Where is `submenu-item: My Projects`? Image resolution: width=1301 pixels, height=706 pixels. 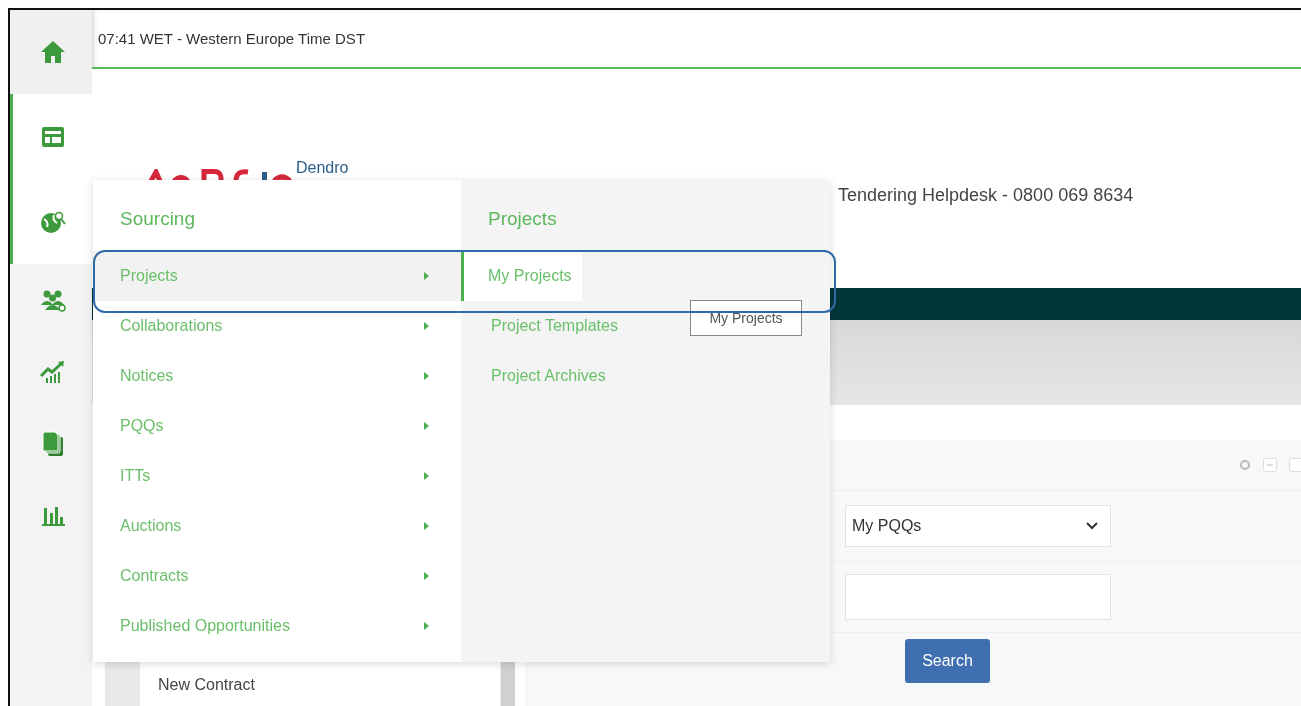 submenu-item: My Projects is located at coordinates (521, 276).